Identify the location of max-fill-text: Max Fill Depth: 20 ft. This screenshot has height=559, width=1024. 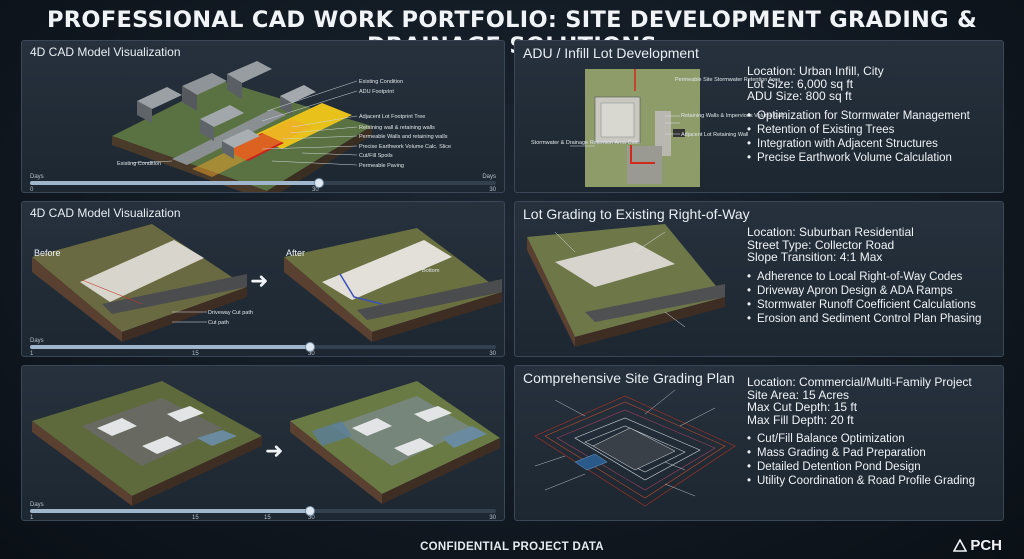
(800, 419).